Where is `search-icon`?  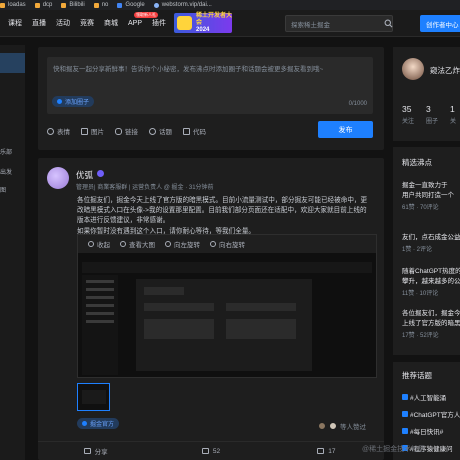 search-icon is located at coordinates (388, 23).